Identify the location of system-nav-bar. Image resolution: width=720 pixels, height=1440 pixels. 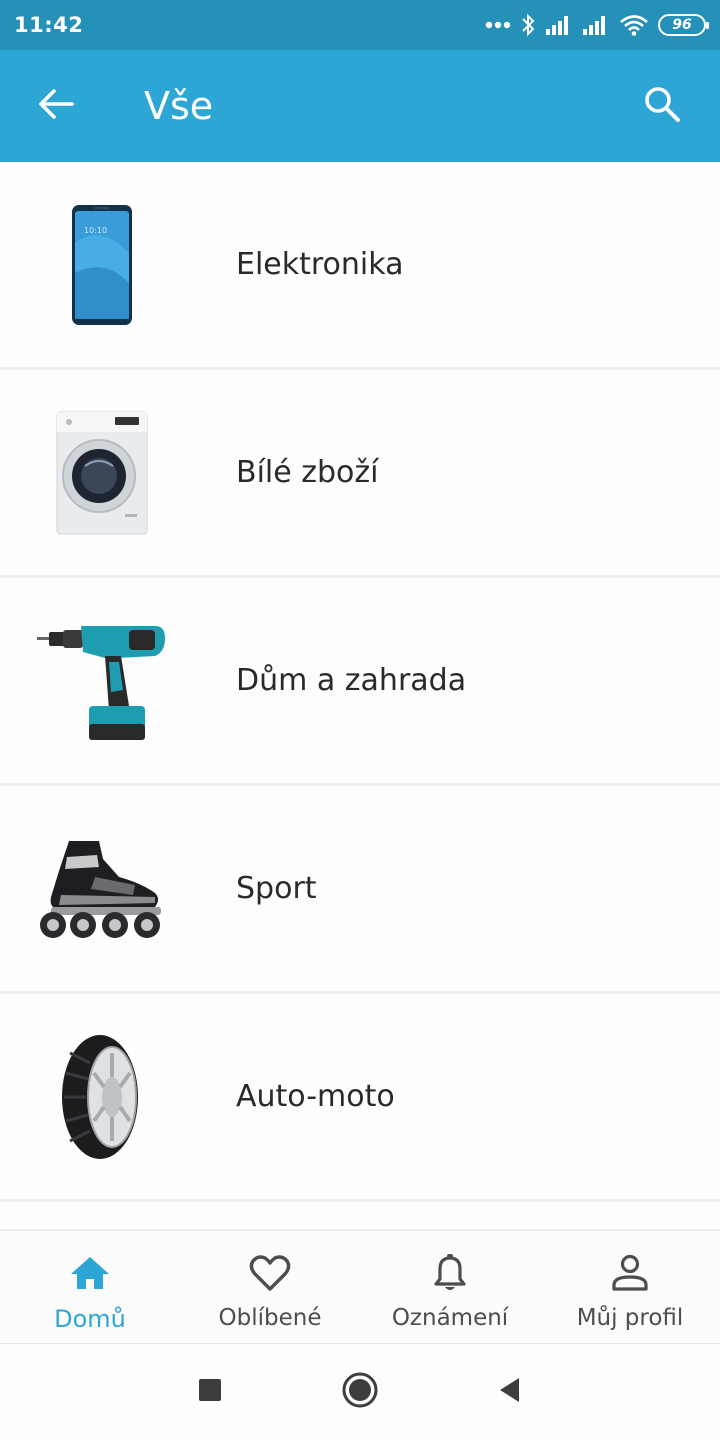
(360, 1392).